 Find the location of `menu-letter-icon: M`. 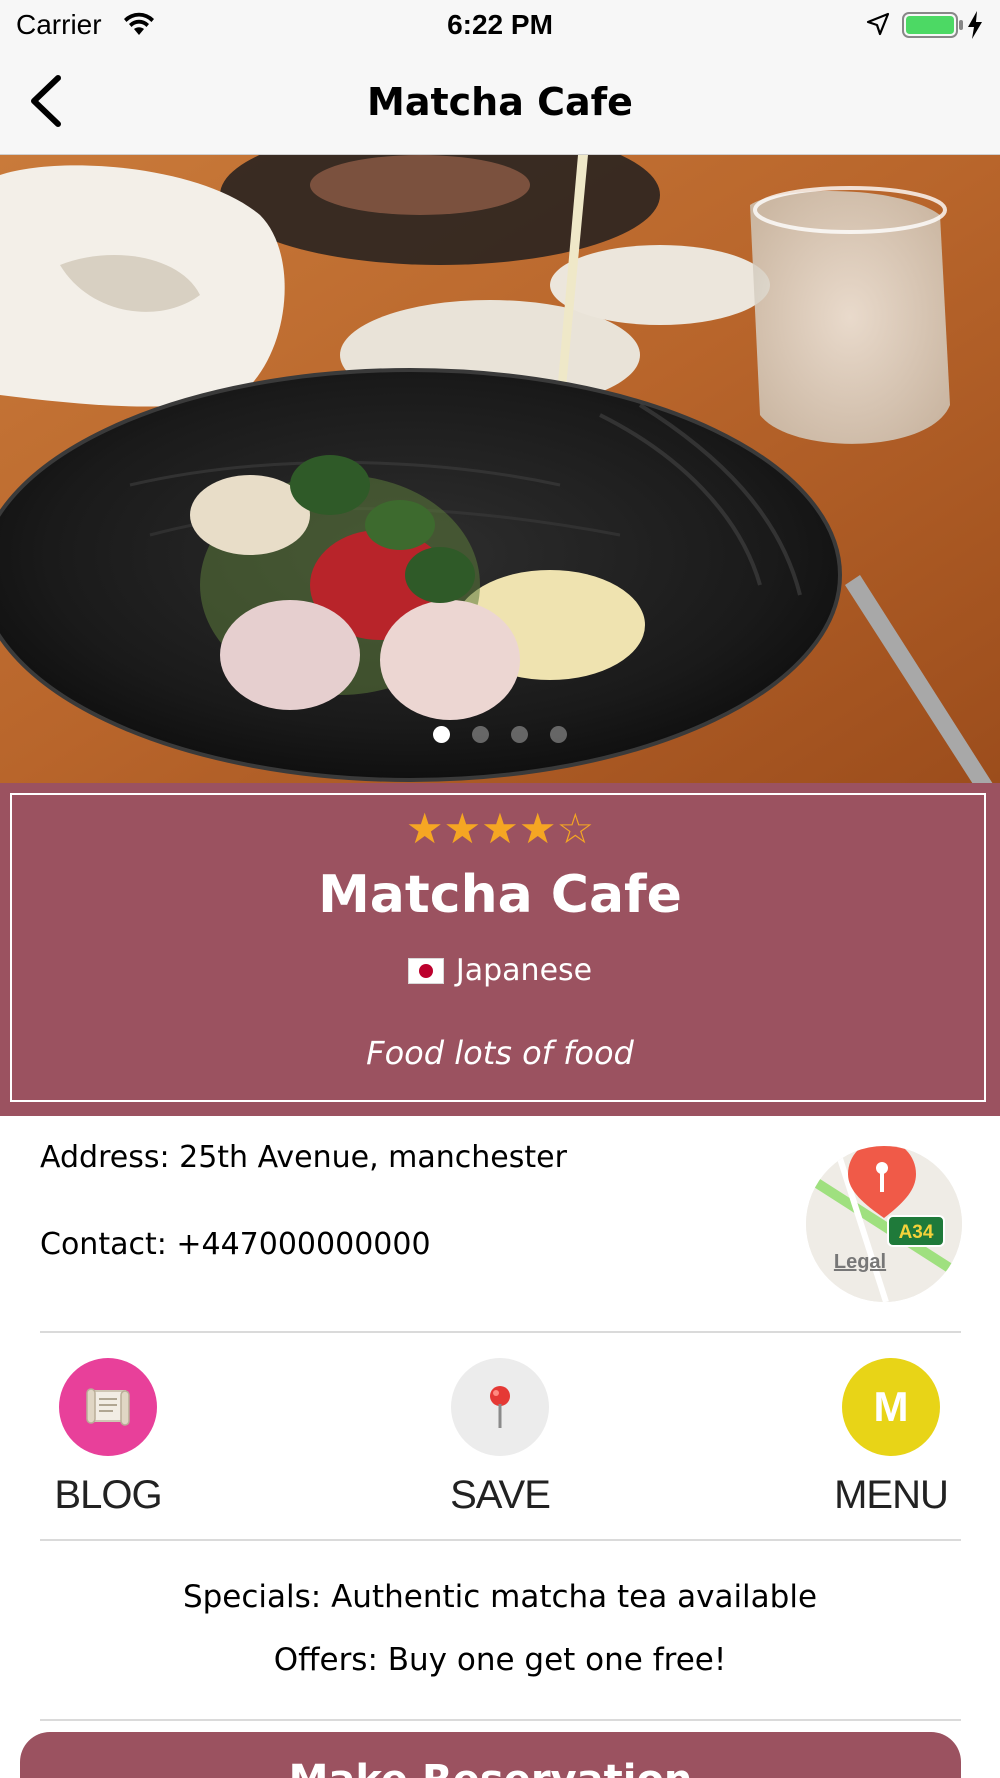

menu-letter-icon: M is located at coordinates (891, 1406).